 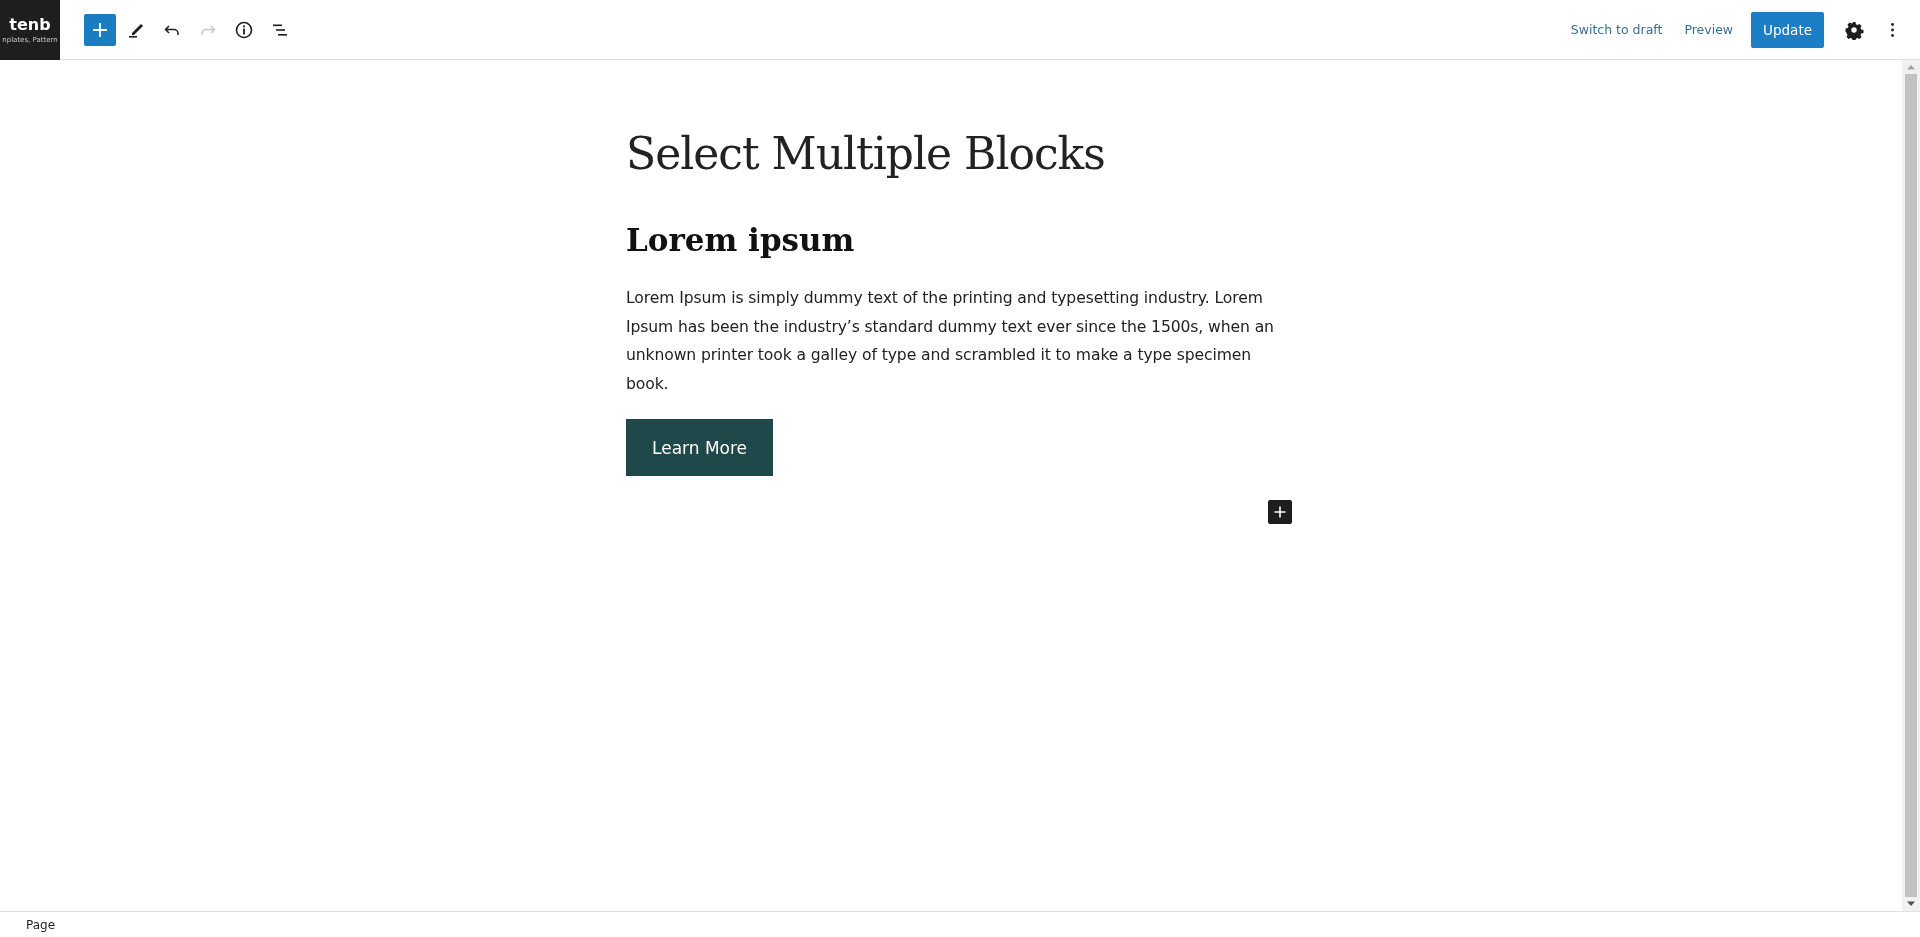 I want to click on info-icon, so click(x=244, y=29).